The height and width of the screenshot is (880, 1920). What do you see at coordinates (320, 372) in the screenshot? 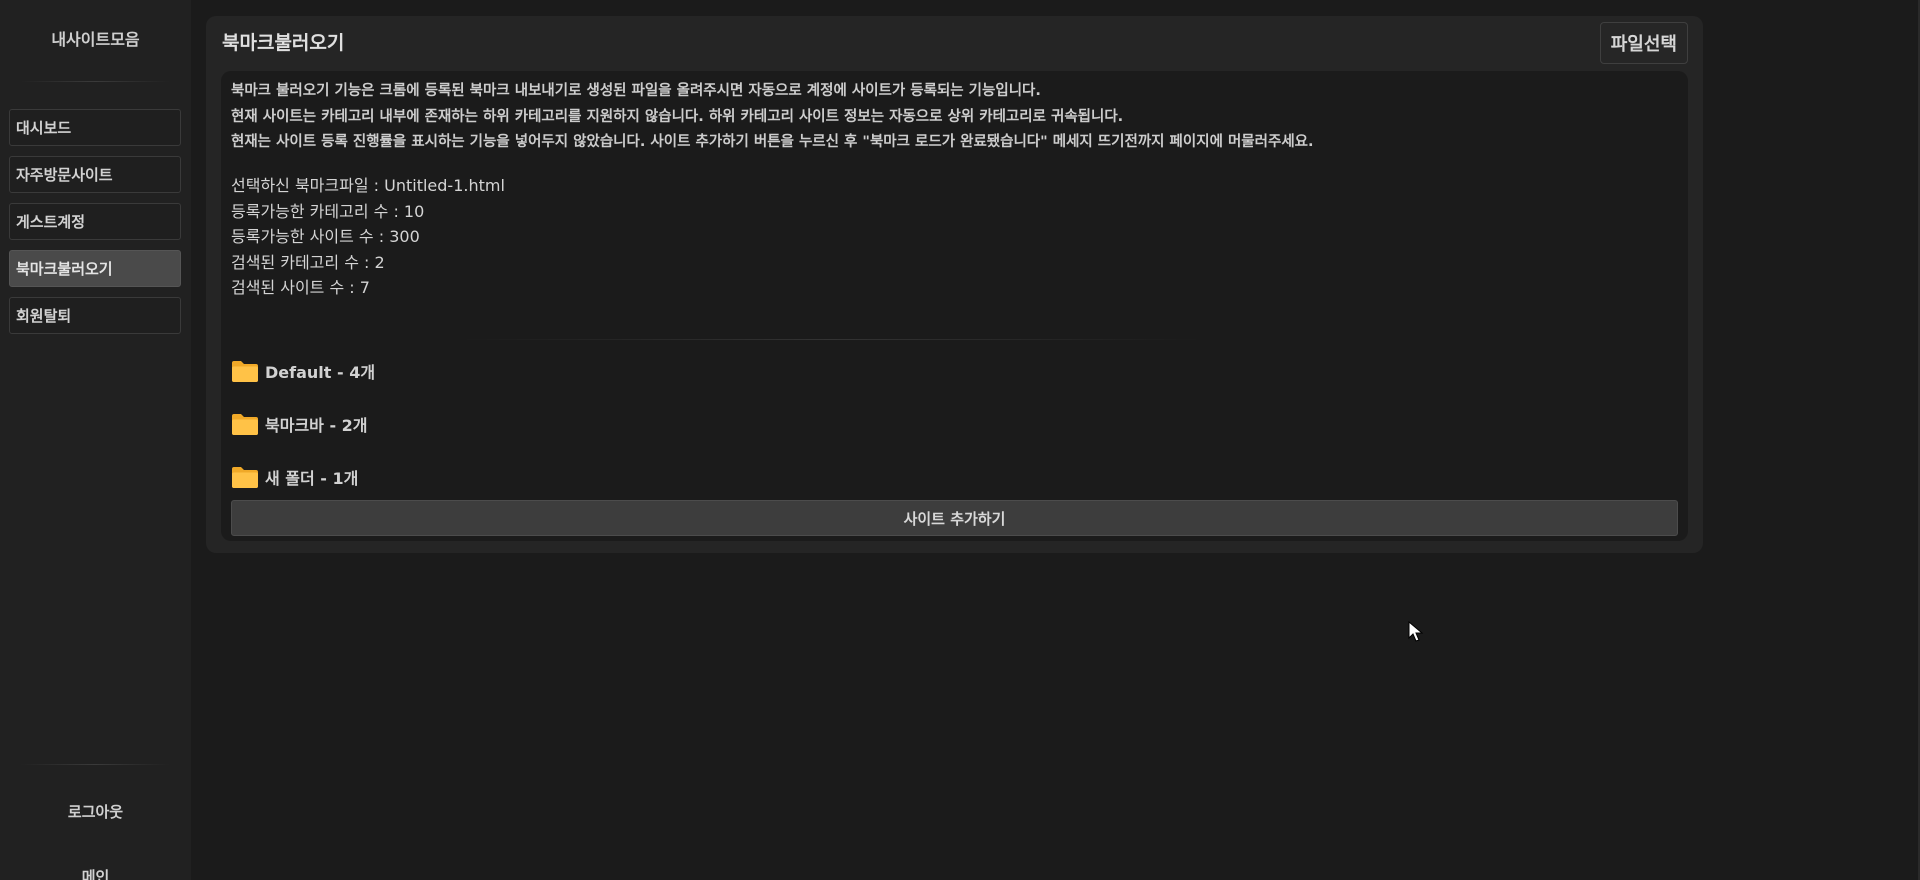
I see `folder-label: Default - 4개` at bounding box center [320, 372].